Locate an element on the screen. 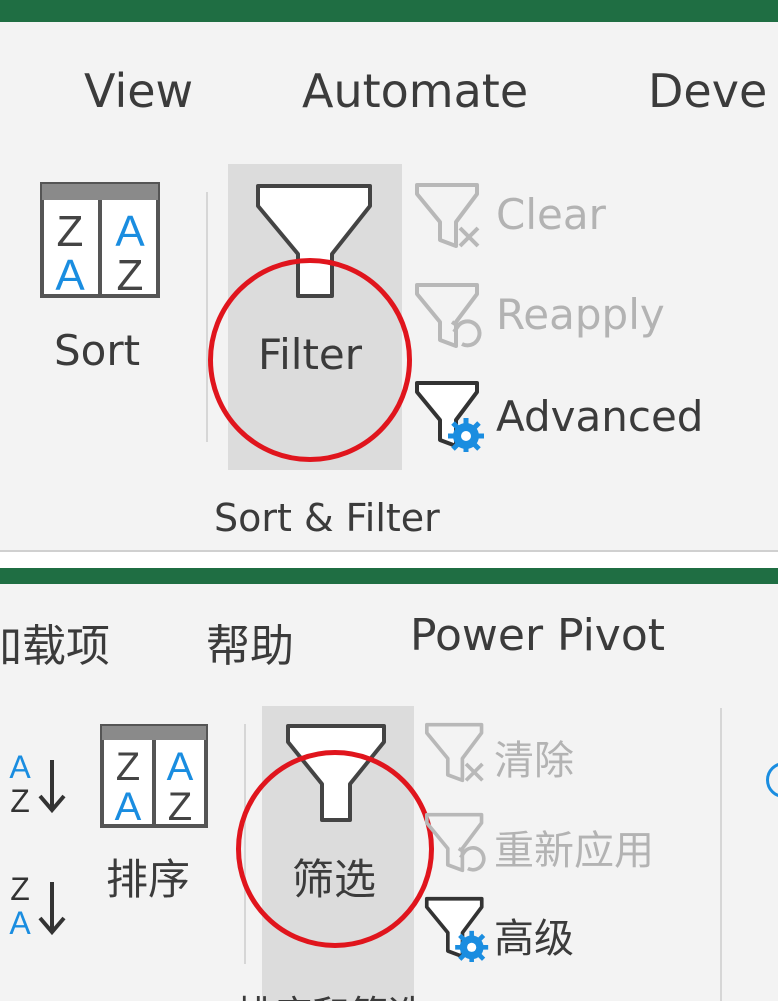 This screenshot has height=1001, width=778. reapply-label-cn: 重新应用 is located at coordinates (574, 851).